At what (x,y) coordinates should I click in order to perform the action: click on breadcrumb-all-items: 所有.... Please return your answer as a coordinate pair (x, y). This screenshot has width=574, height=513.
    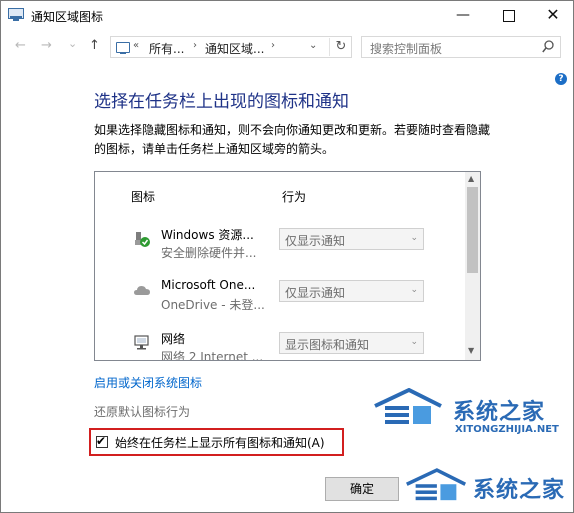
    Looking at the image, I should click on (166, 48).